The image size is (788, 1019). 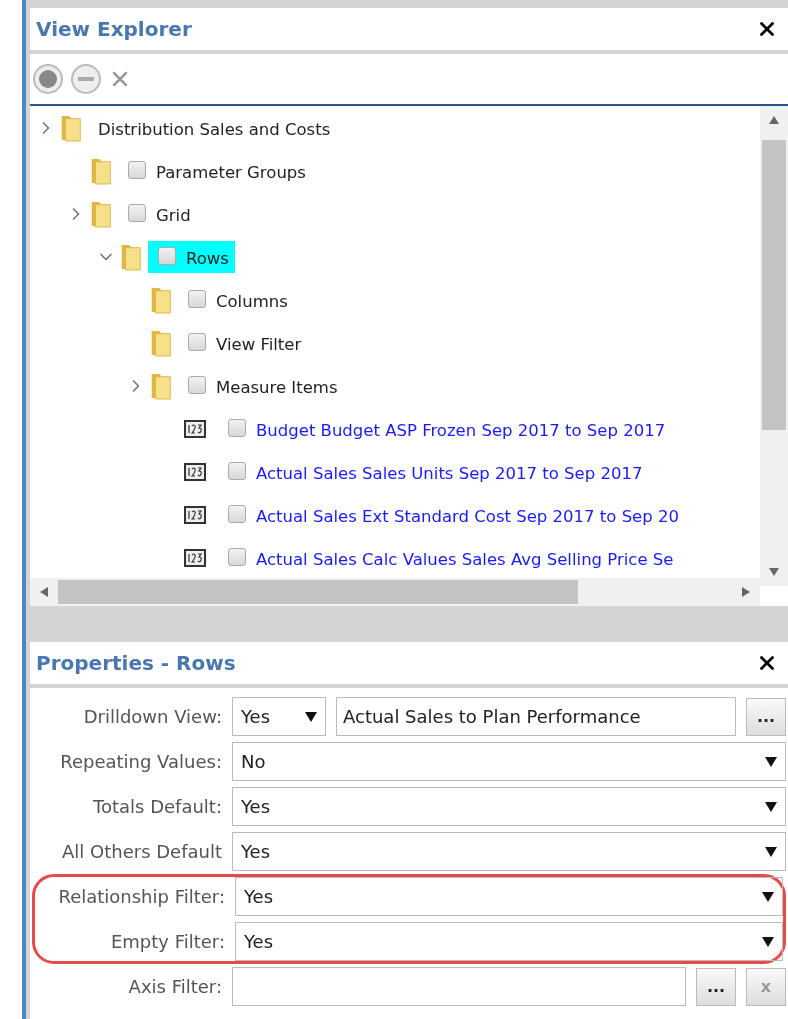 What do you see at coordinates (86, 79) in the screenshot?
I see `minus-circle-icon` at bounding box center [86, 79].